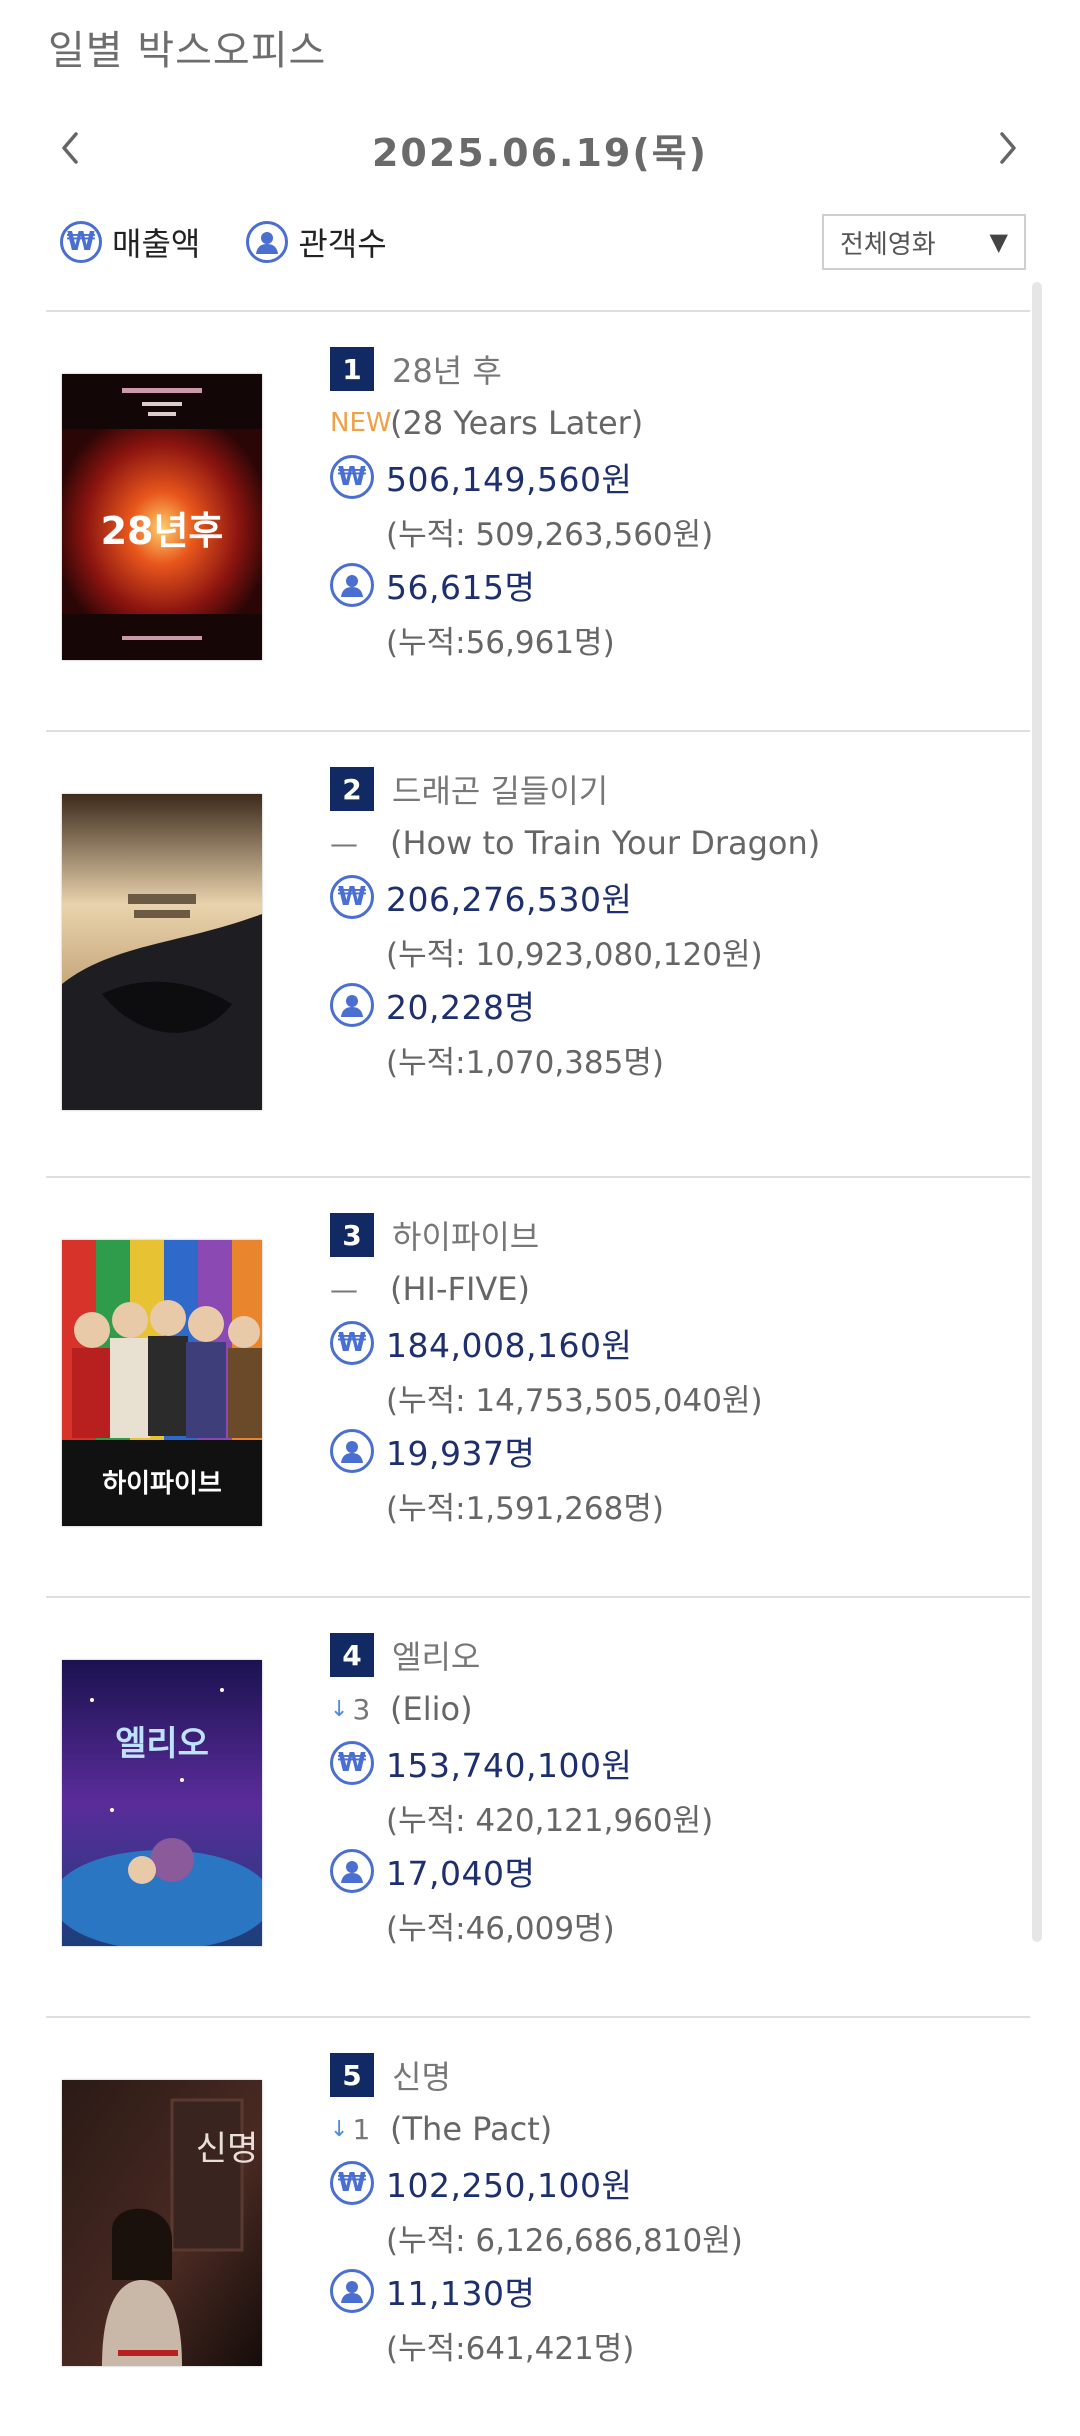  I want to click on cumulative-audience: (누적:641,421명), so click(510, 2348).